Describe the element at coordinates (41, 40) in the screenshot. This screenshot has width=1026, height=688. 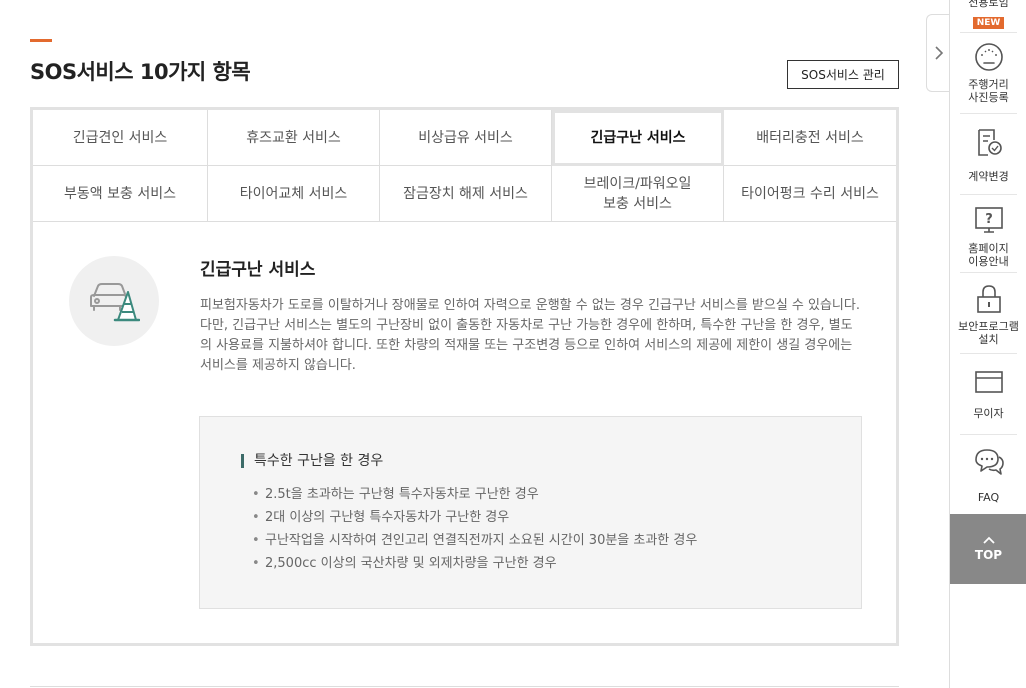
I see `title-accent-bar` at that location.